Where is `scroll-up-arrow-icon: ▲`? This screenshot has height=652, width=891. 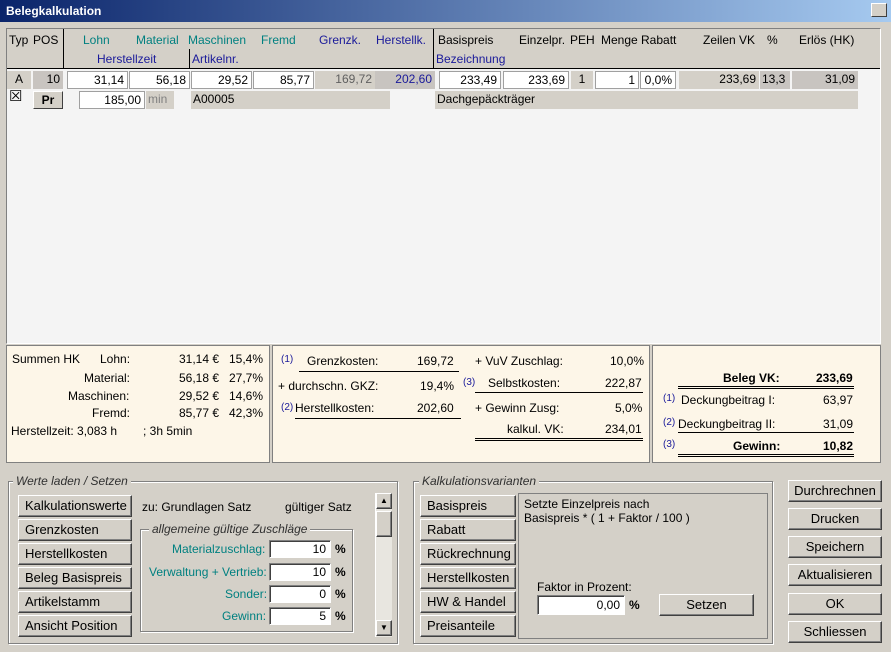 scroll-up-arrow-icon: ▲ is located at coordinates (384, 501).